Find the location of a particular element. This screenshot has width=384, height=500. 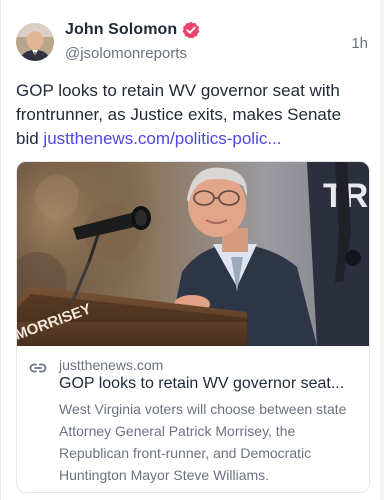

post-timestamp: 1h is located at coordinates (359, 43).